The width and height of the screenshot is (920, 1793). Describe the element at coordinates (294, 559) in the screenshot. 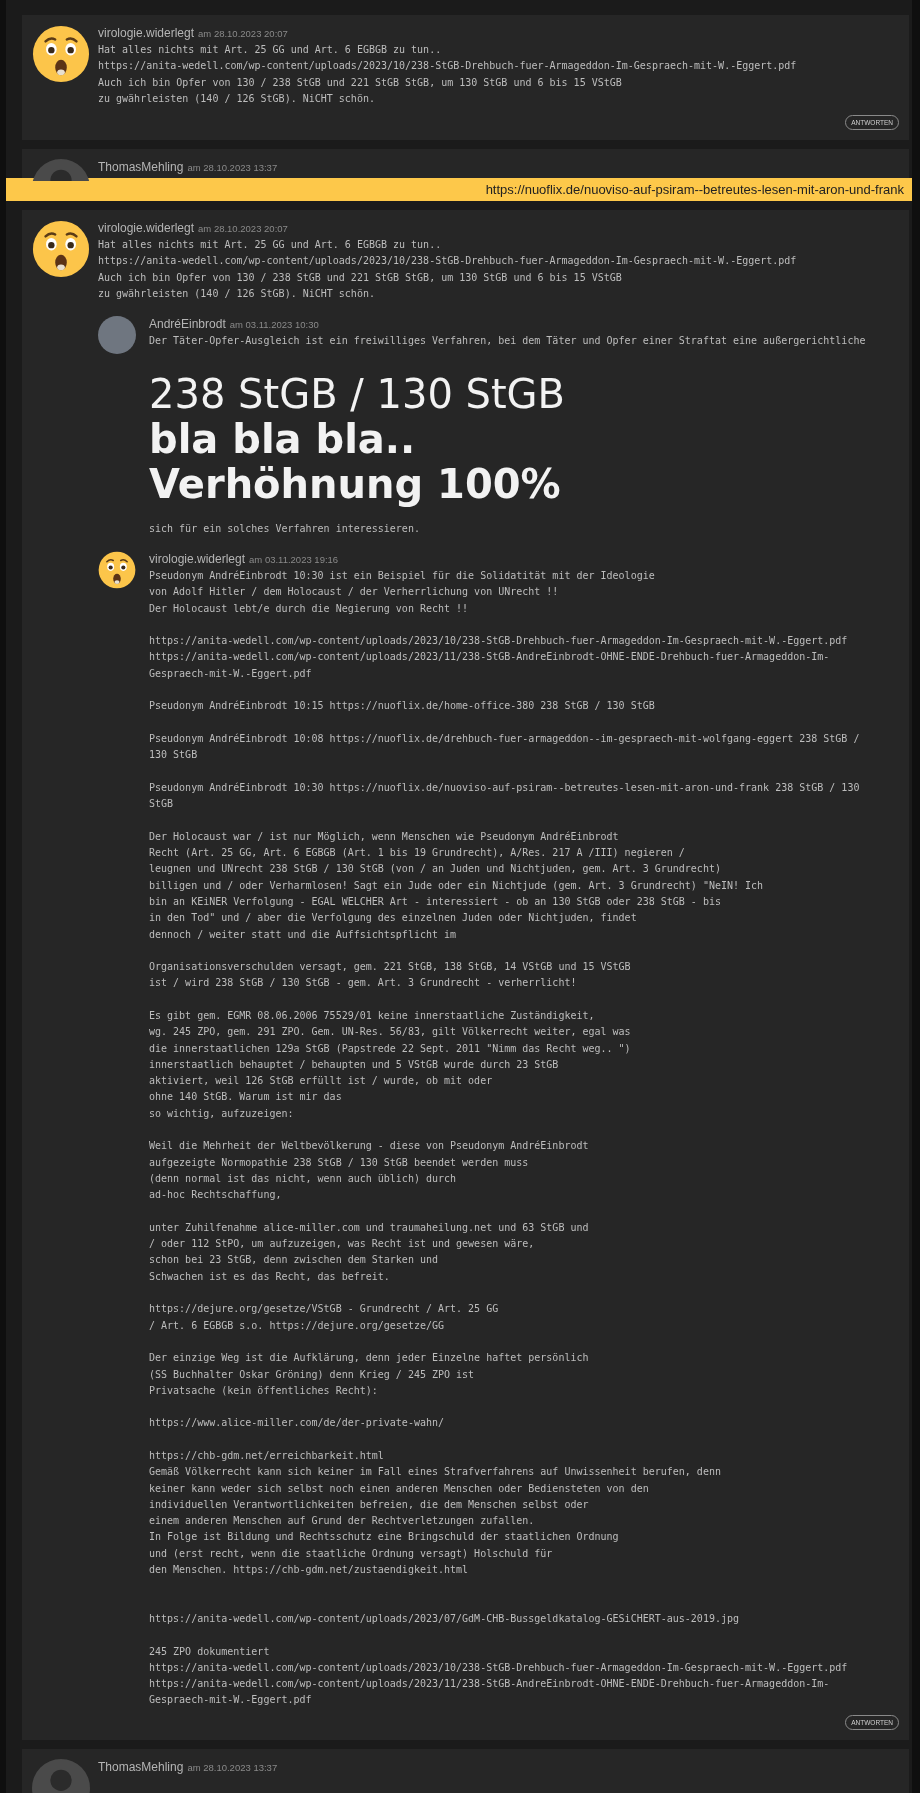

I see `comment-date: am 03.11.2023 19:16` at that location.